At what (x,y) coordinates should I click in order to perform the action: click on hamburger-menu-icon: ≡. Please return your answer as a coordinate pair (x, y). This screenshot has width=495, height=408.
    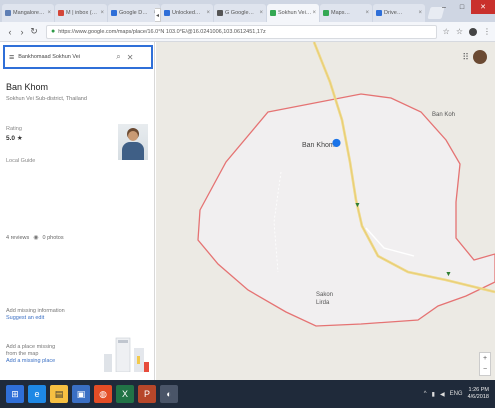
    Looking at the image, I should click on (11, 57).